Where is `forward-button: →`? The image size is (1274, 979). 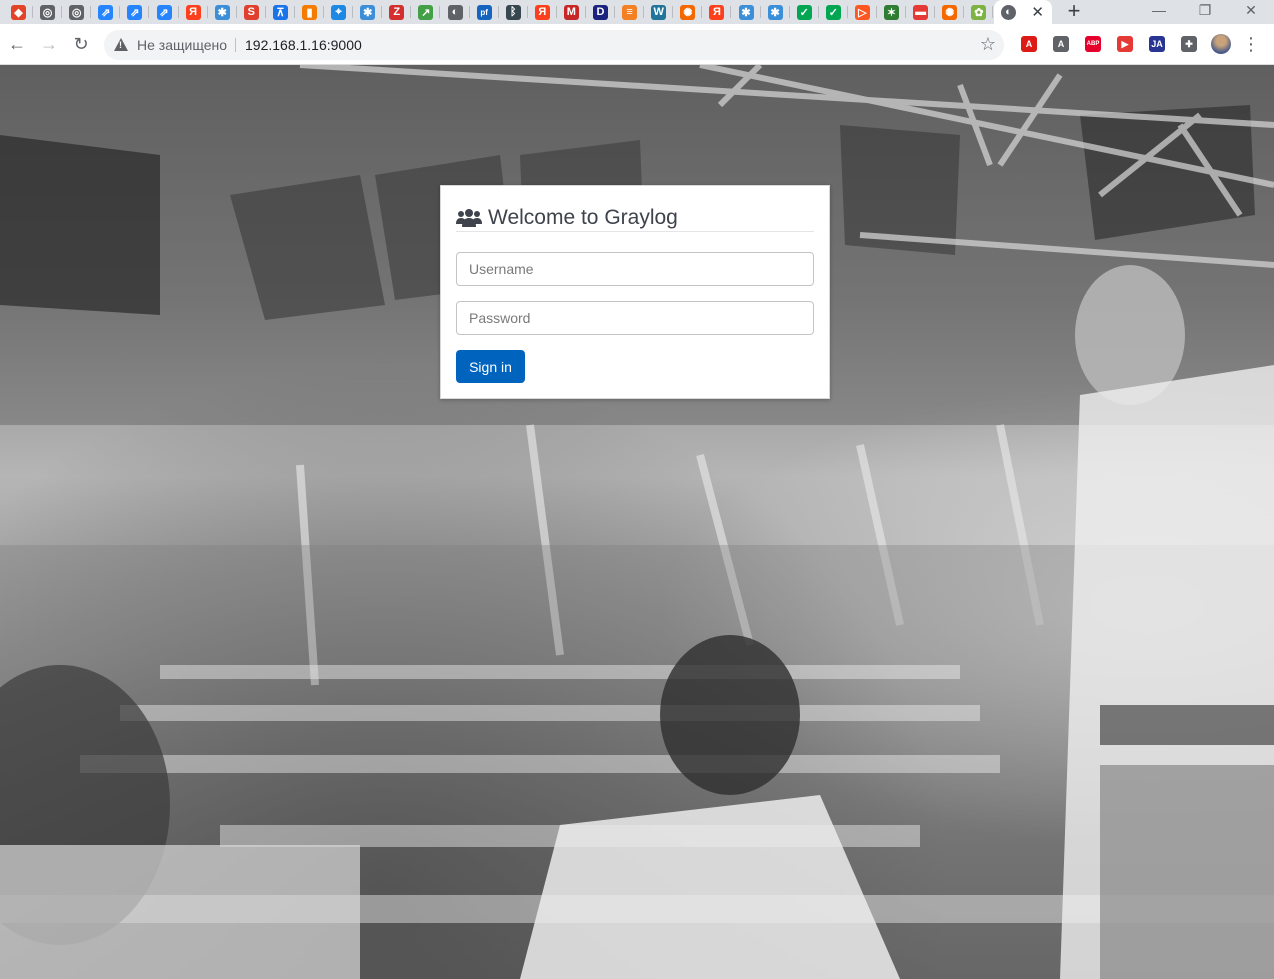 forward-button: → is located at coordinates (49, 44).